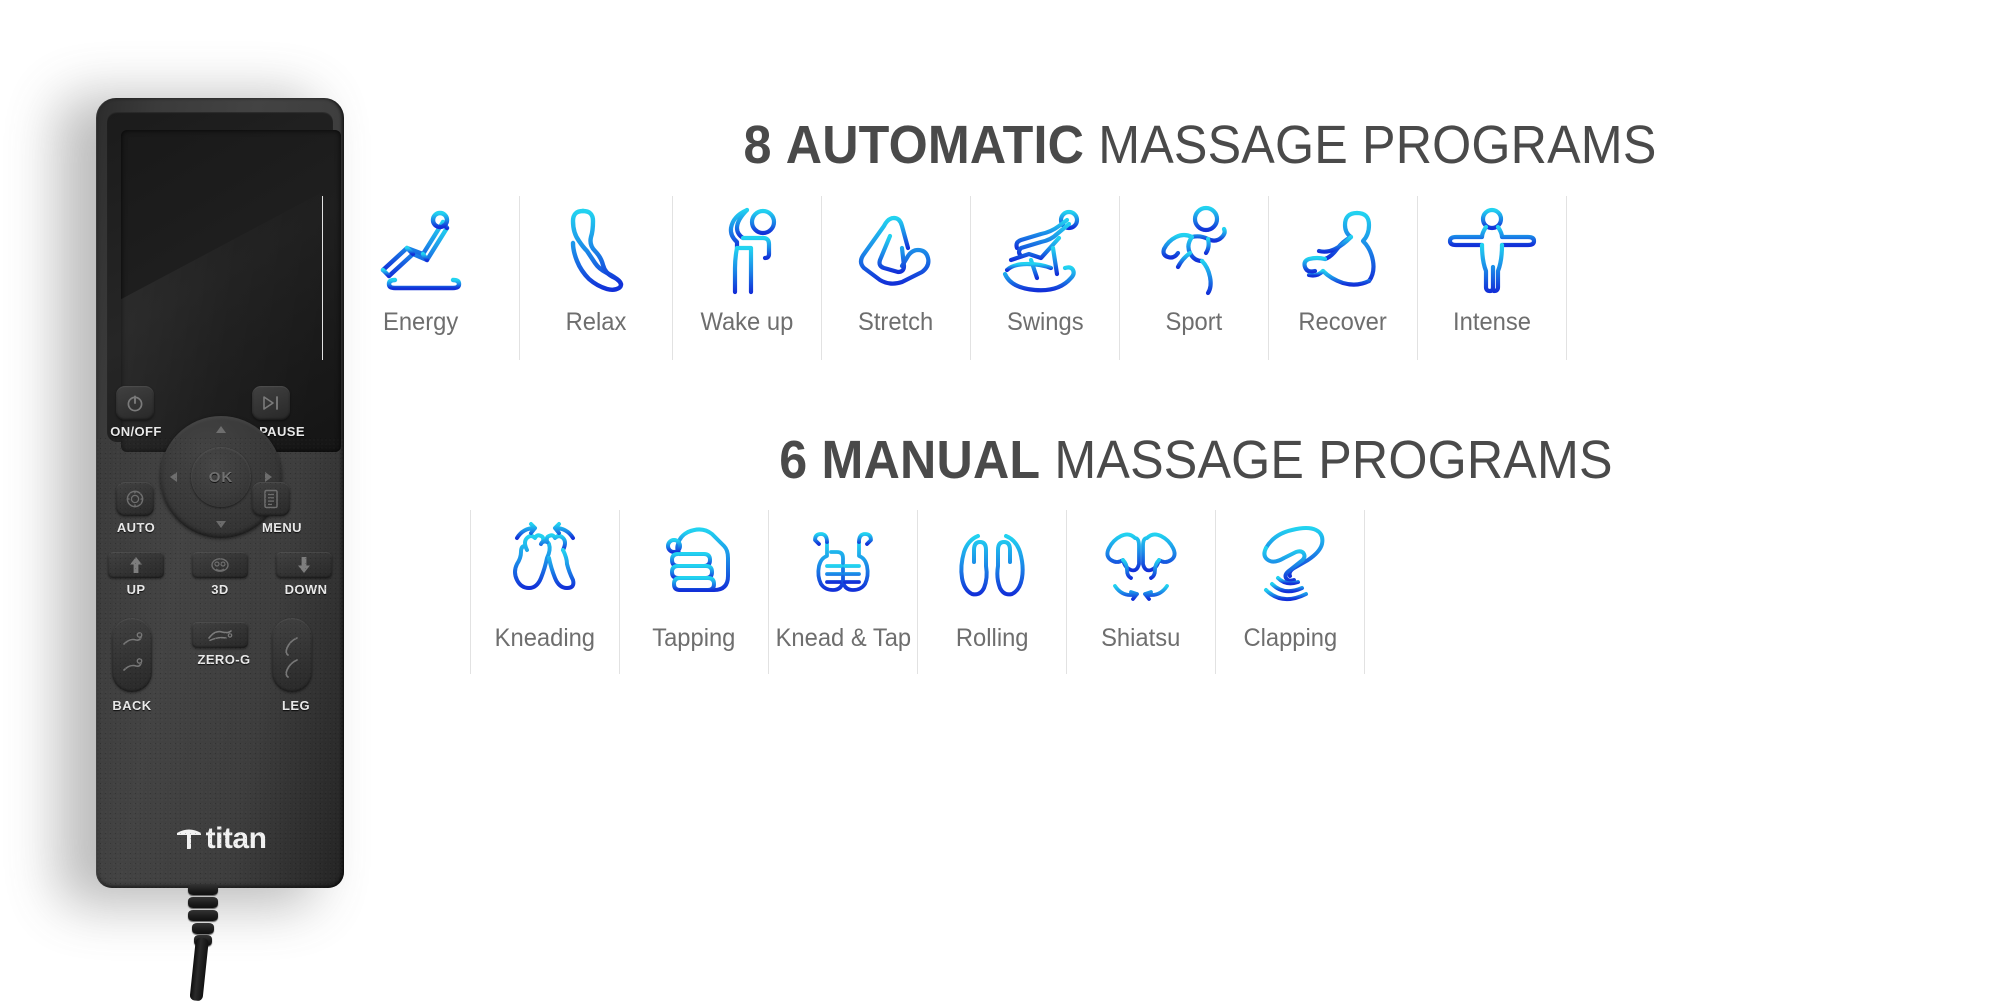 The width and height of the screenshot is (2000, 1001). What do you see at coordinates (136, 527) in the screenshot?
I see `auto-label: AUTO` at bounding box center [136, 527].